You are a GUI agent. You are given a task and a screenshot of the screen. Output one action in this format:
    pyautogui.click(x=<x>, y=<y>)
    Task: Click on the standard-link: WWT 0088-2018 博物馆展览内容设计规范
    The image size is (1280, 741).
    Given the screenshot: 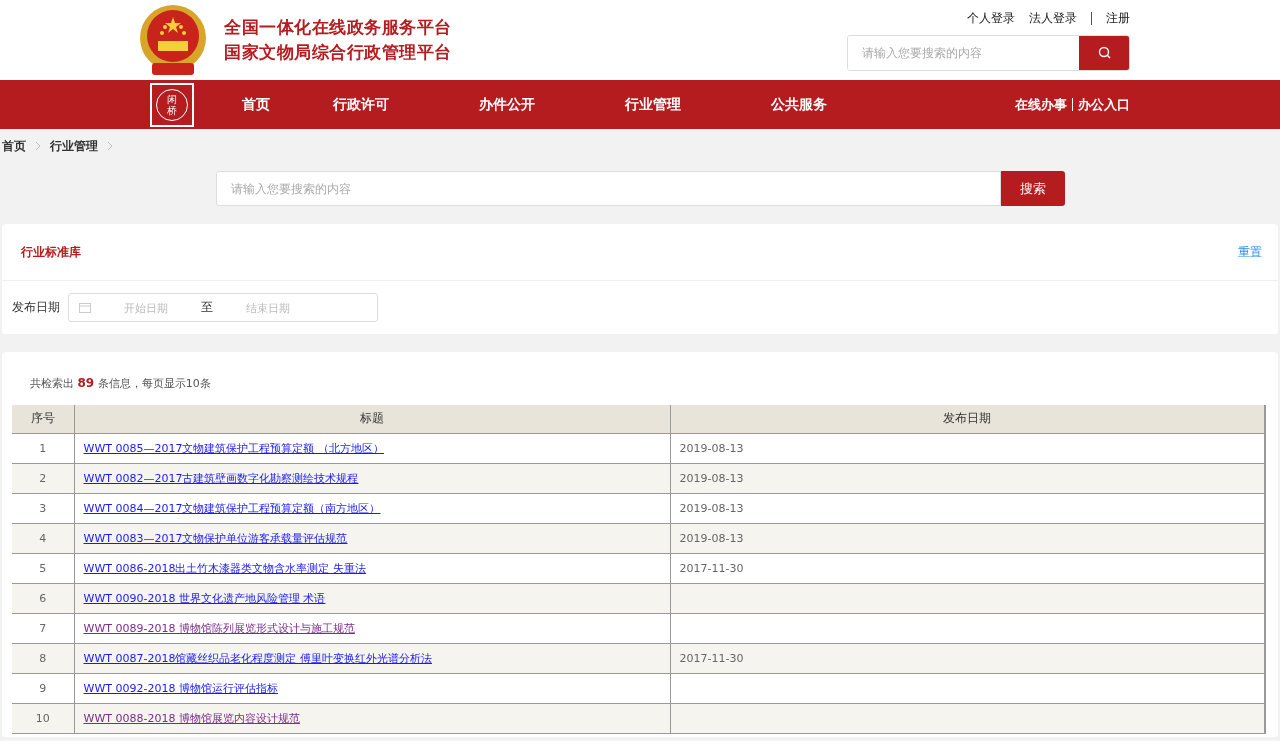 What is the action you would take?
    pyautogui.click(x=191, y=718)
    